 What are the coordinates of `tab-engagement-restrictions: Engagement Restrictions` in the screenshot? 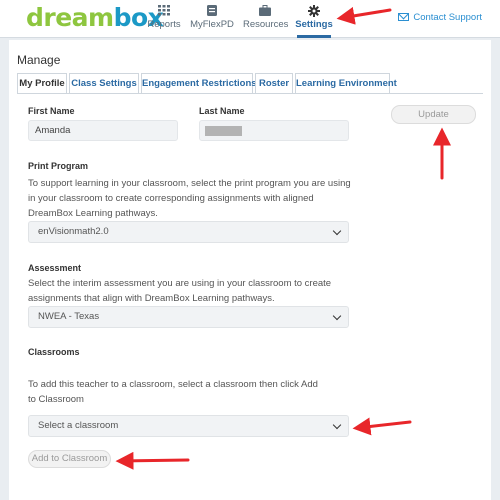 It's located at (199, 83).